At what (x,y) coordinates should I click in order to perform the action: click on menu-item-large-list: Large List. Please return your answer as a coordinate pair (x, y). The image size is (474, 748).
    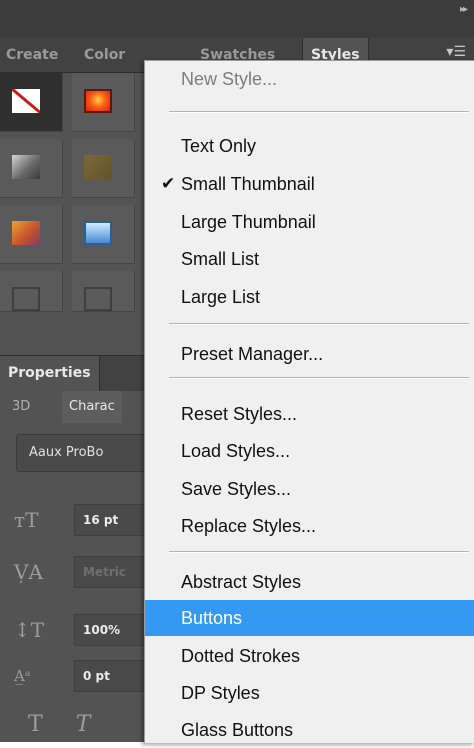
    Looking at the image, I should click on (309, 297).